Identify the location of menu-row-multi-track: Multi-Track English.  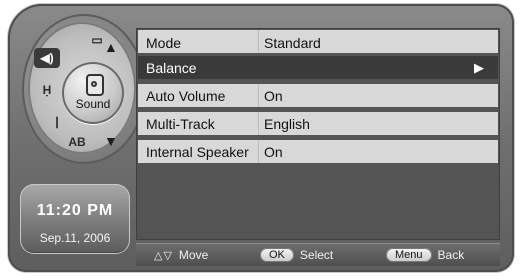
(318, 123).